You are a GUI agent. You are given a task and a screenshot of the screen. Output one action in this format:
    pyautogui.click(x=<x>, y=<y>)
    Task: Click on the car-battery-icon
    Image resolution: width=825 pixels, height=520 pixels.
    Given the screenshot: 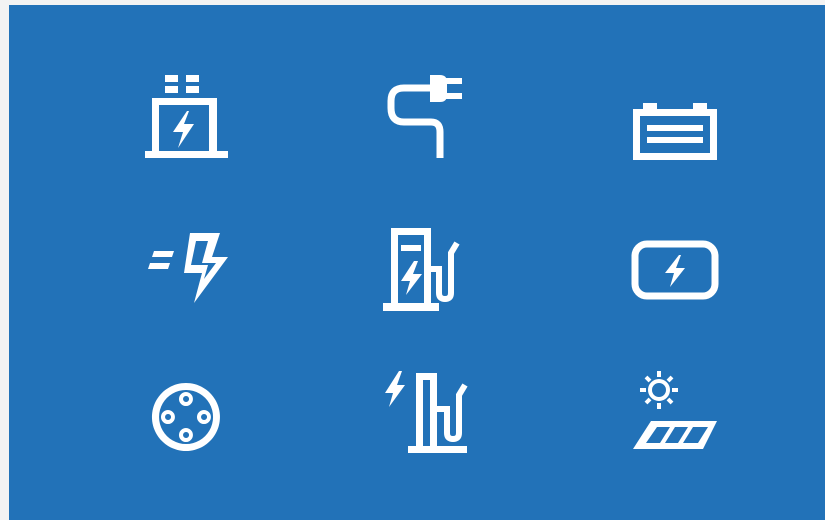 What is the action you would take?
    pyautogui.click(x=675, y=135)
    